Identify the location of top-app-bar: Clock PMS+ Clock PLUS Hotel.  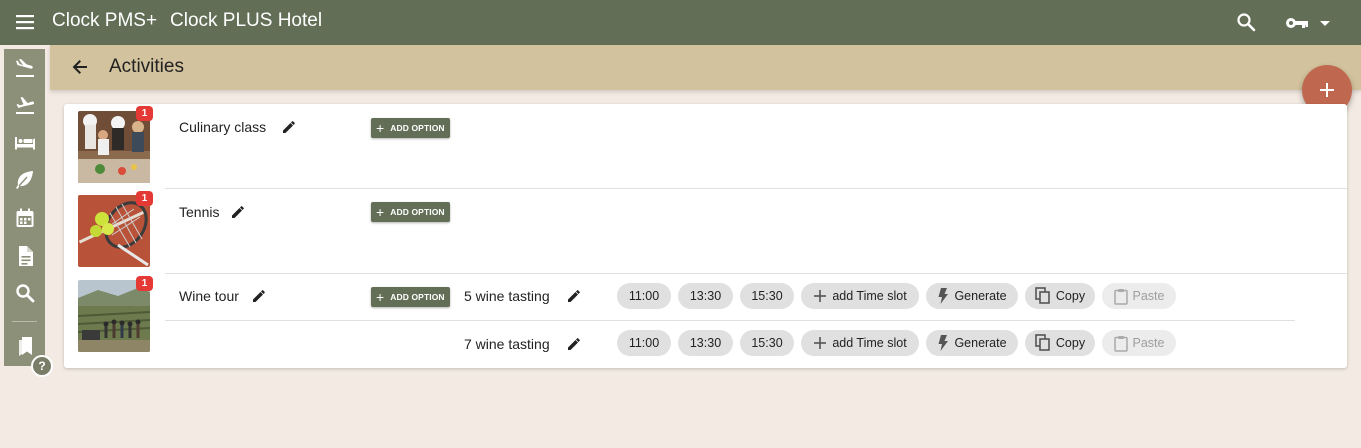
(680, 22).